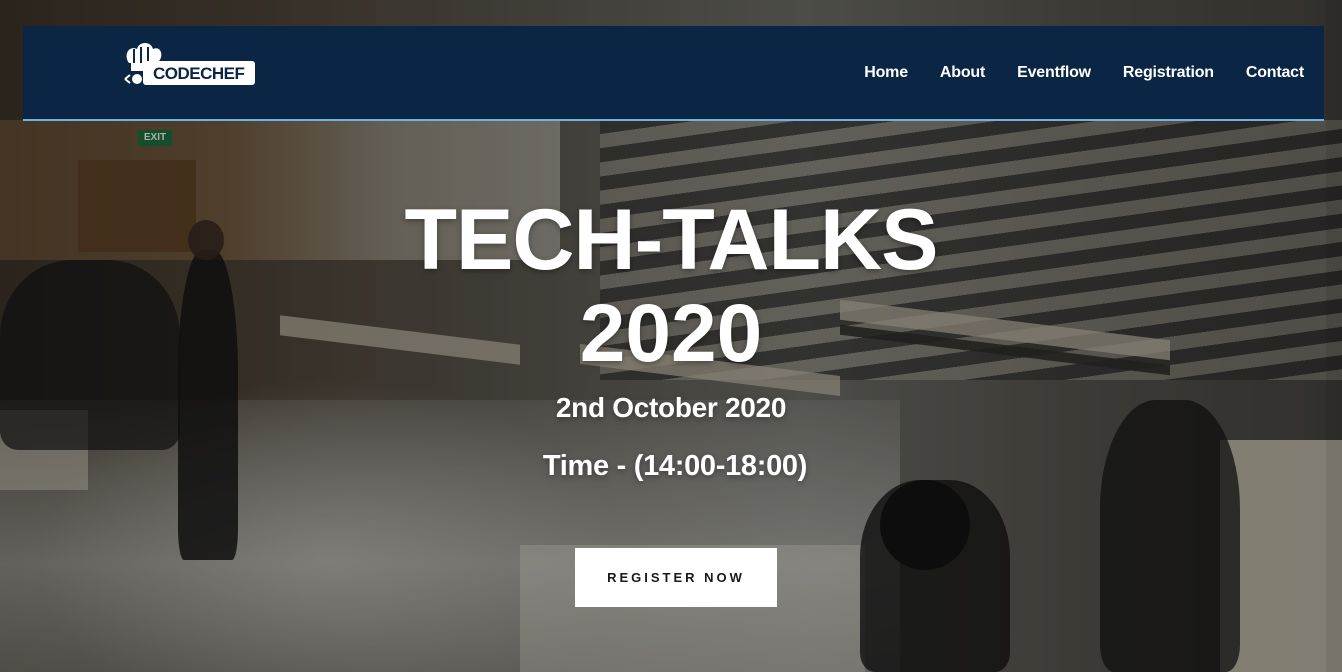 Image resolution: width=1342 pixels, height=672 pixels. What do you see at coordinates (1054, 73) in the screenshot?
I see `nav-eventflow: Eventflow` at bounding box center [1054, 73].